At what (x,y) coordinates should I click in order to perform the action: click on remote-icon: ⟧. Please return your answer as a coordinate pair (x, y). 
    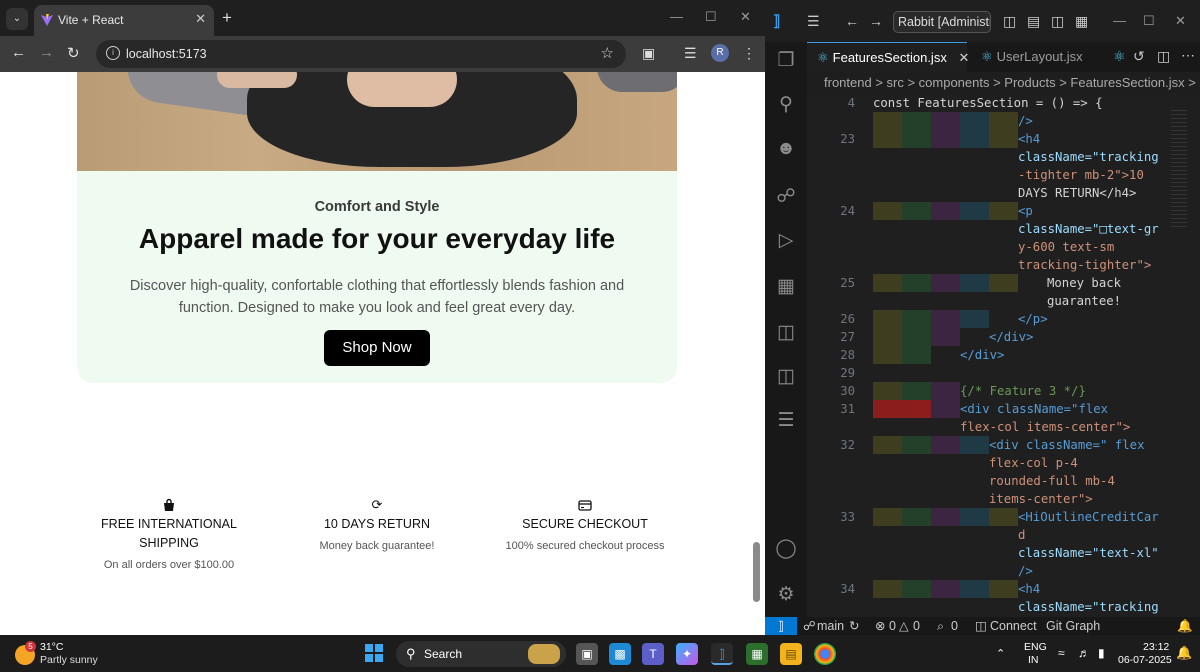
    Looking at the image, I should click on (781, 626).